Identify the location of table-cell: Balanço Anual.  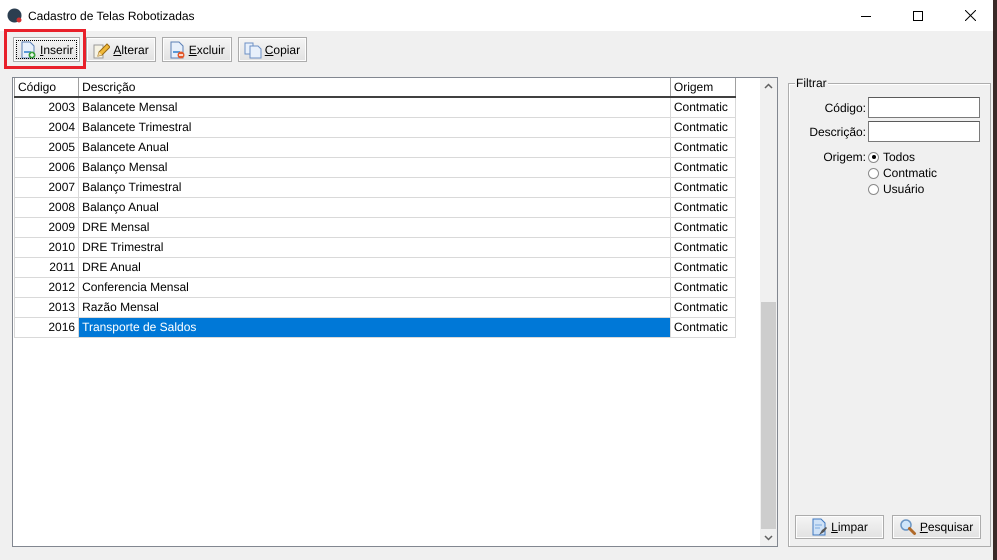
(374, 207).